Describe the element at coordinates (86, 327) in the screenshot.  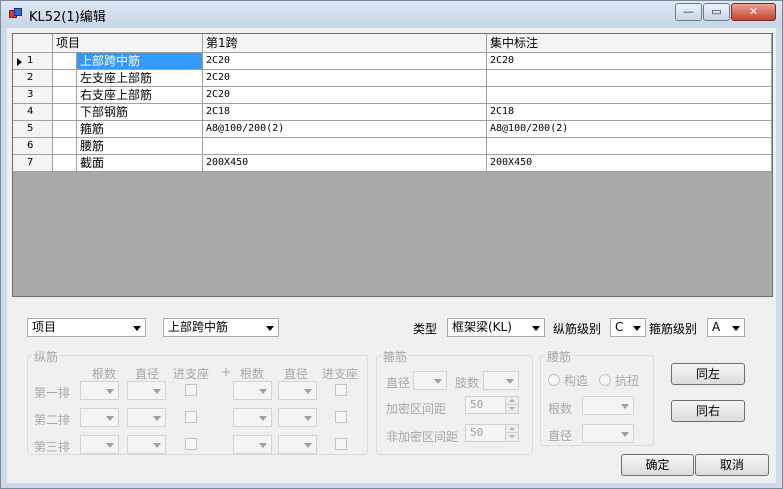
I see `field-select: 项目` at that location.